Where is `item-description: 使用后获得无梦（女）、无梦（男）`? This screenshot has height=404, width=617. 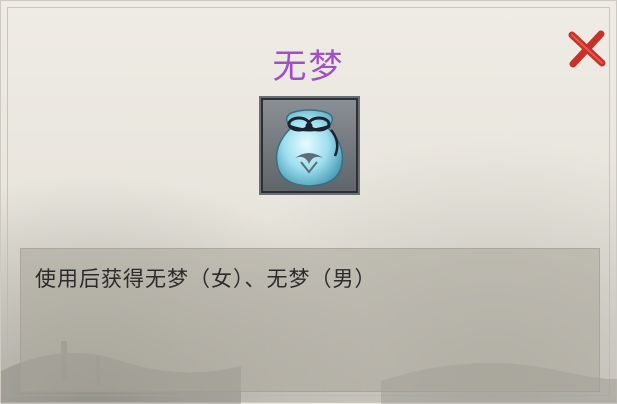 item-description: 使用后获得无梦（女）、无梦（男） is located at coordinates (206, 279).